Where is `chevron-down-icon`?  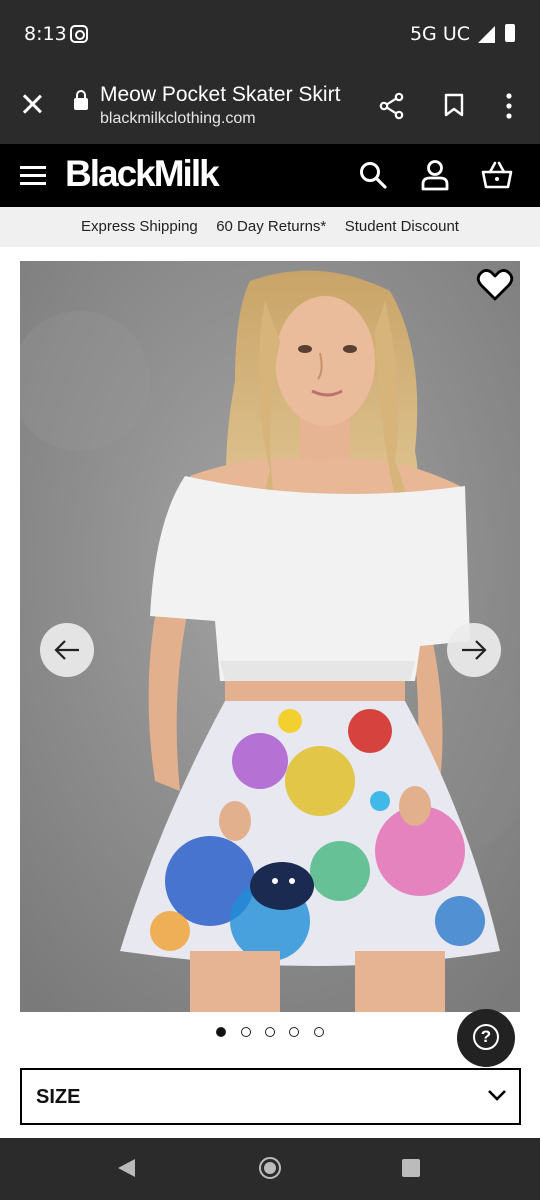
chevron-down-icon is located at coordinates (497, 1095).